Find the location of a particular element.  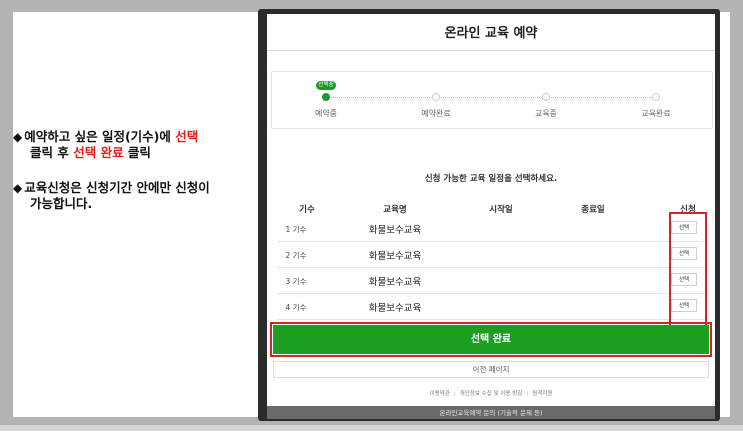

previous-page-button: 이전 페이지 is located at coordinates (491, 369).